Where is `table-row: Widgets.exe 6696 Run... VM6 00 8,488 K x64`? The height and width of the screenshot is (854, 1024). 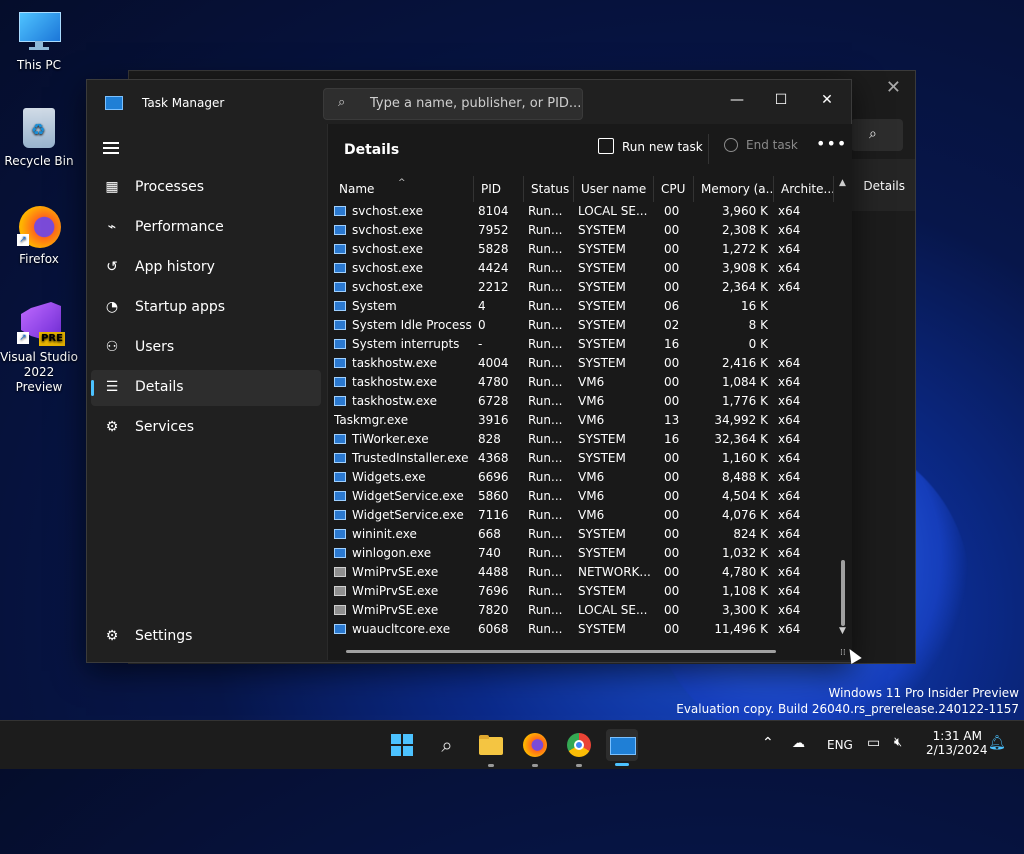
table-row: Widgets.exe 6696 Run... VM6 00 8,488 K x64 is located at coordinates (582, 477).